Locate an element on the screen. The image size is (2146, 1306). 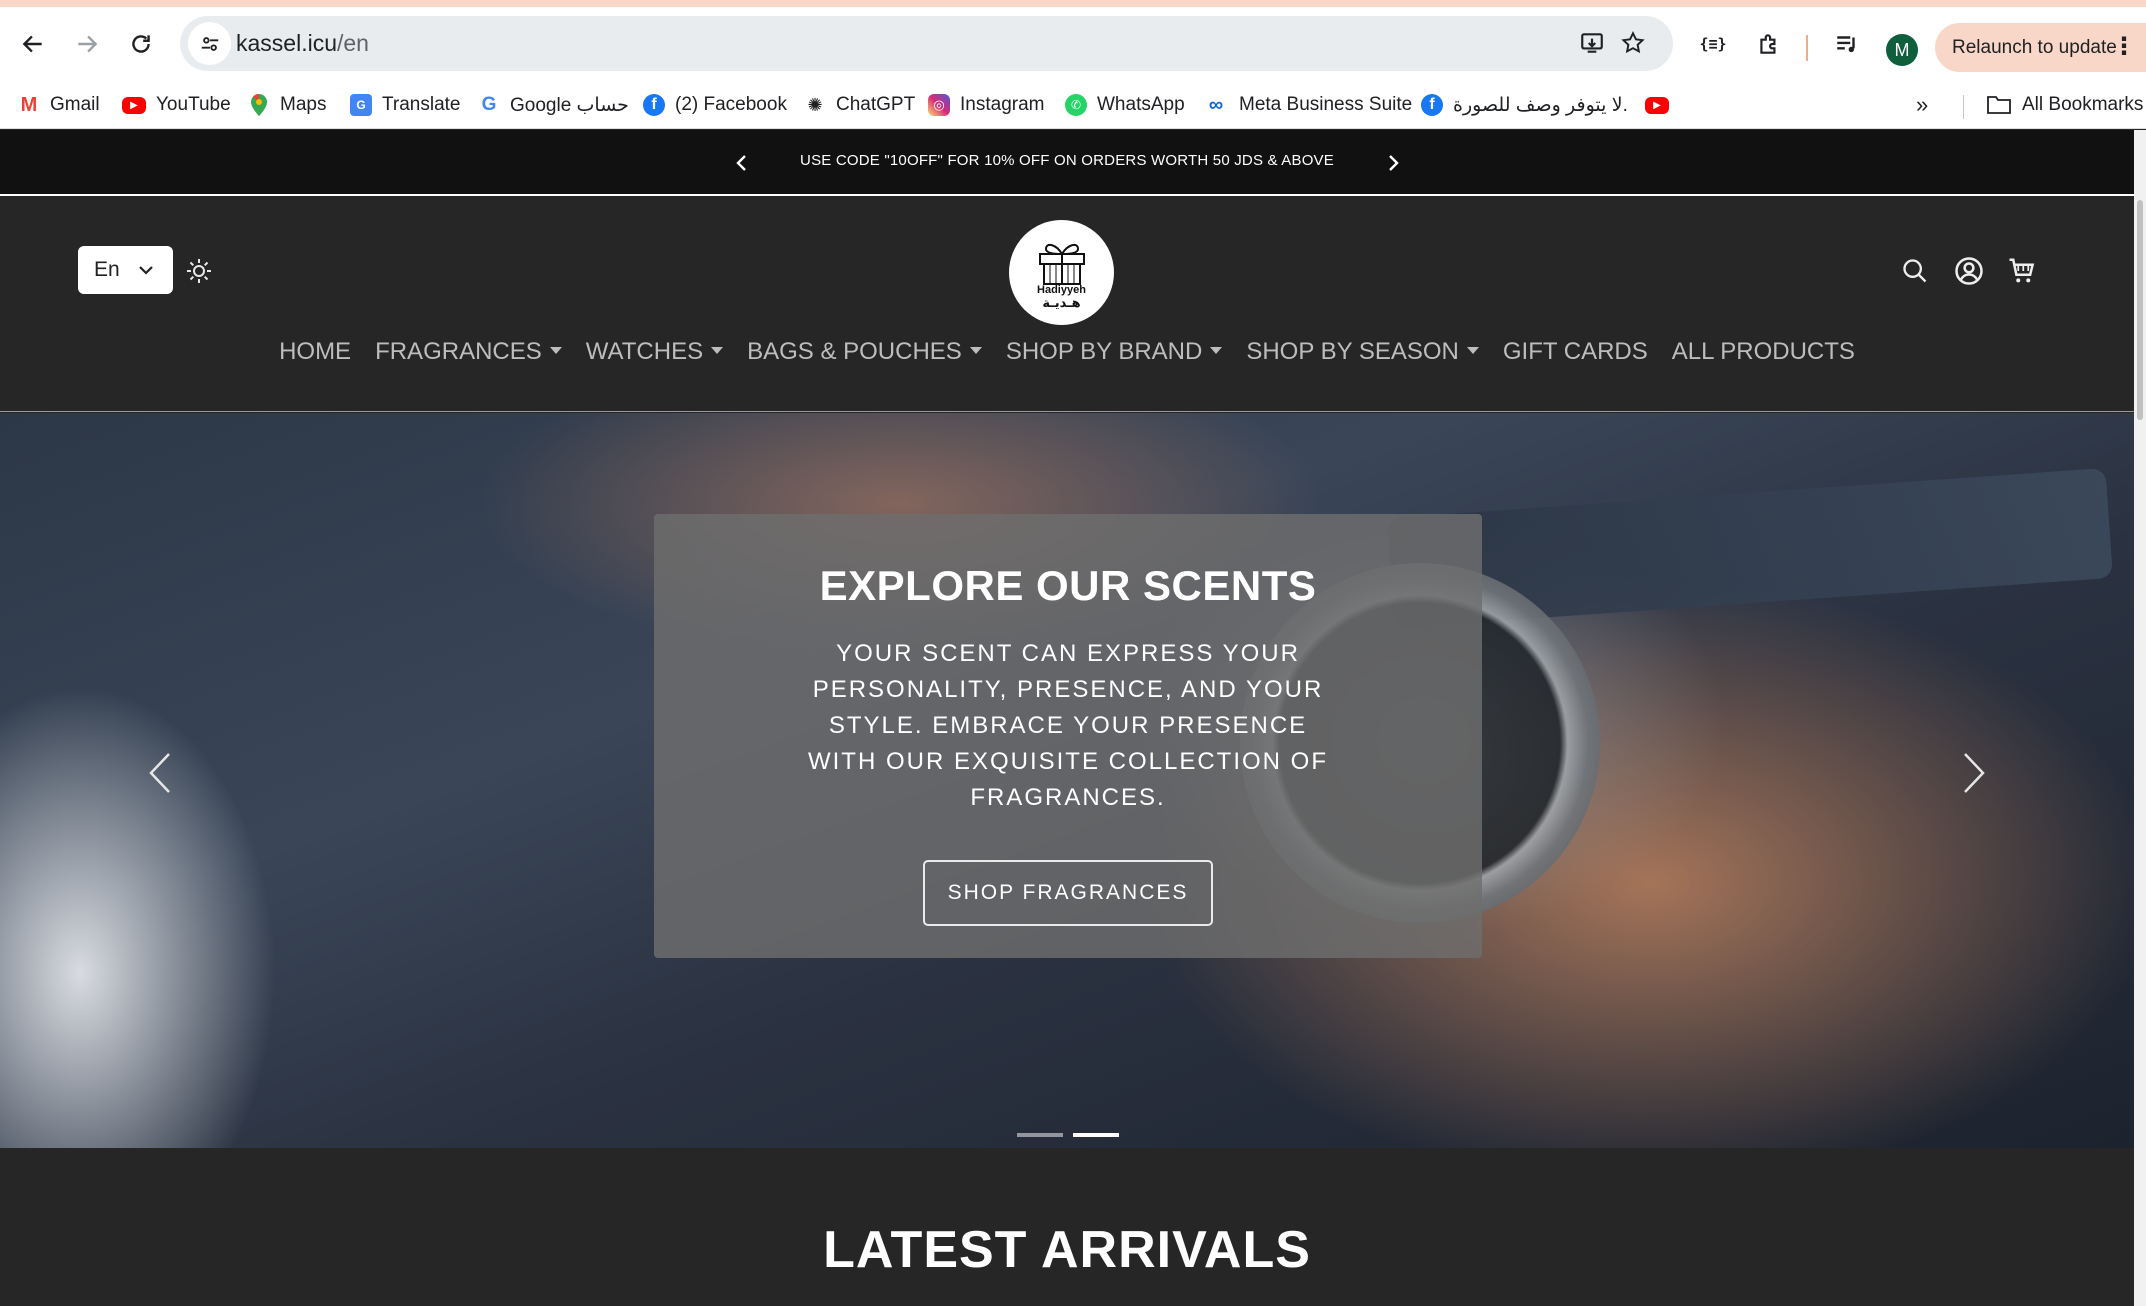
logo-wordmark: Hadiyyeh is located at coordinates (1061, 289).